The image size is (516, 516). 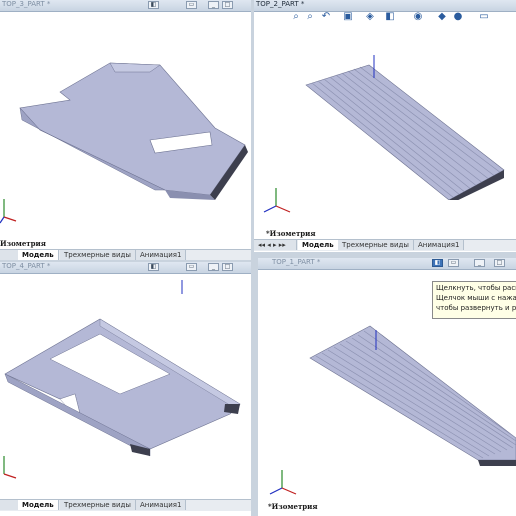 I want to click on previous-view-icon: ↶, so click(x=326, y=17).